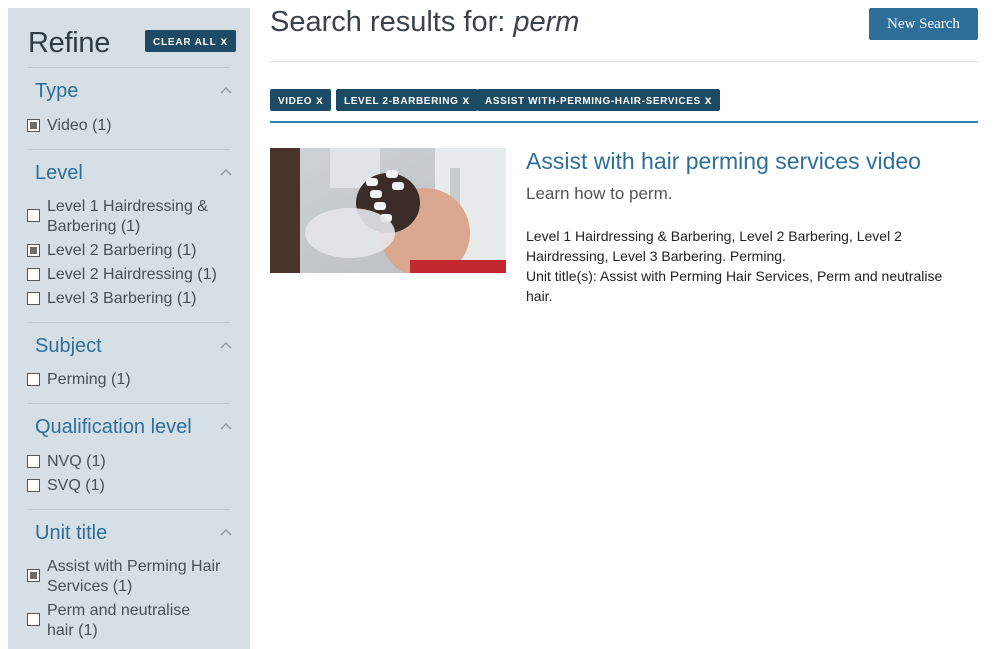 Image resolution: width=994 pixels, height=649 pixels. I want to click on page-title: Search results for: perm, so click(424, 22).